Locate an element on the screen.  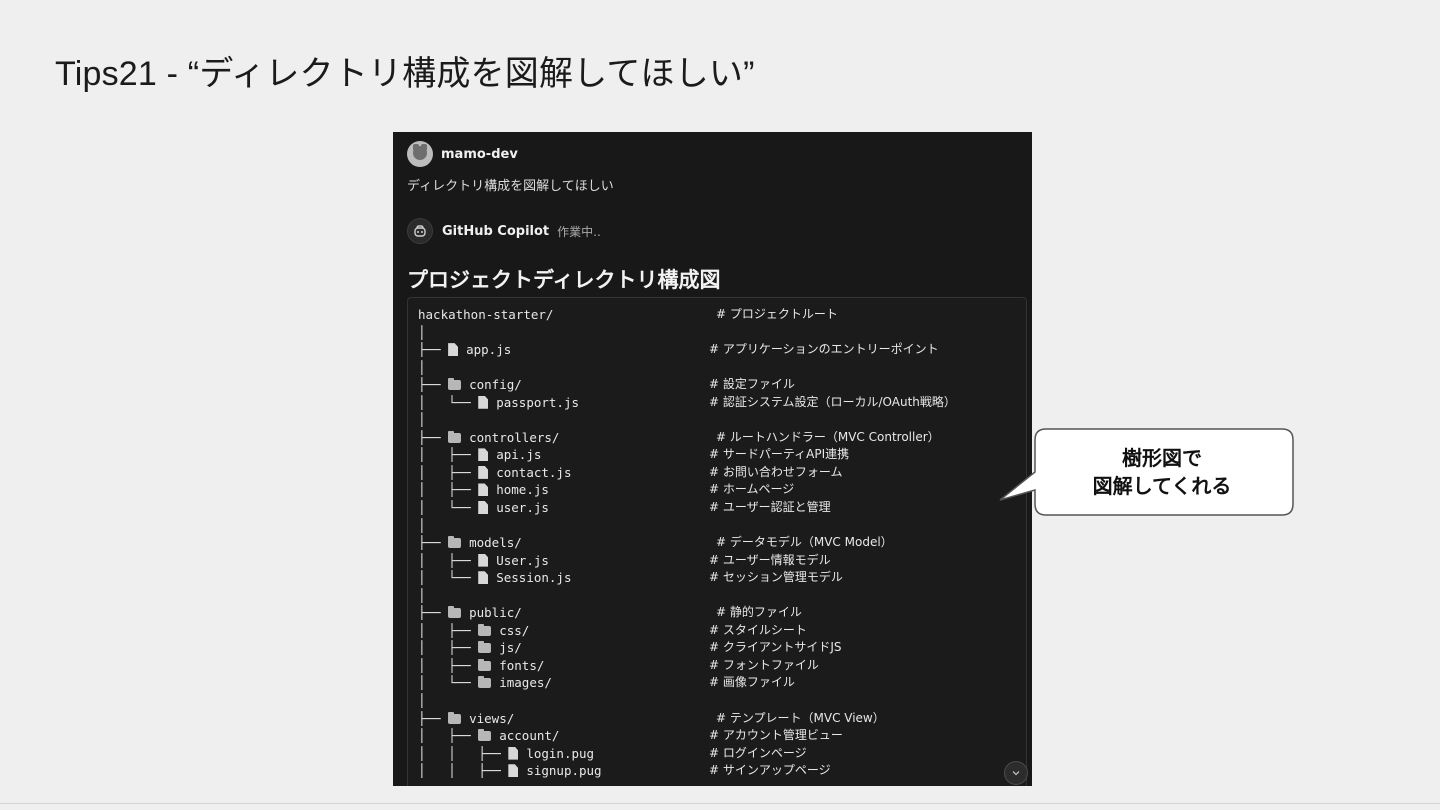
tree-item-name: Session.js is located at coordinates (534, 578).